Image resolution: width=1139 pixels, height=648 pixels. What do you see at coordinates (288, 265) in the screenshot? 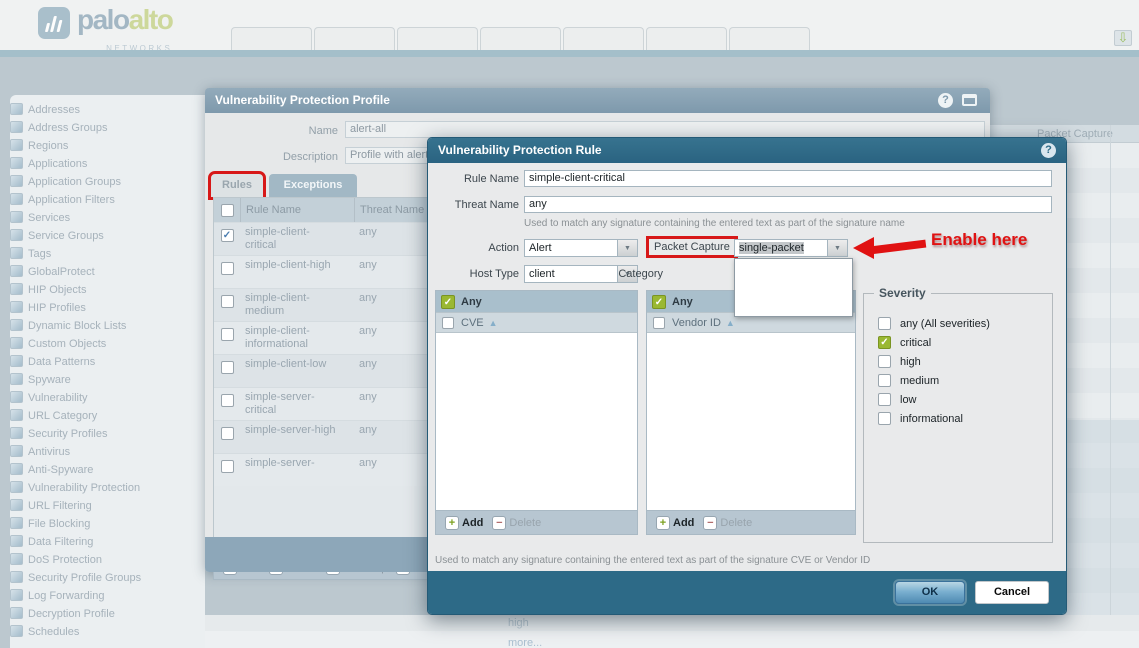
I see `rule-name-cell: simple-client-high` at bounding box center [288, 265].